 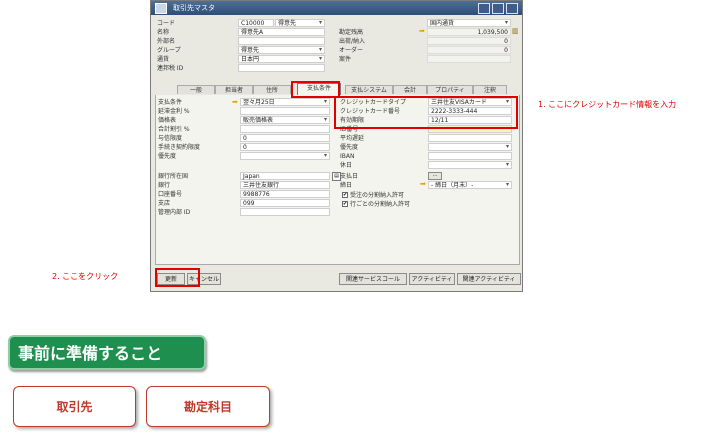 What do you see at coordinates (174, 212) in the screenshot?
I see `control-id-label: 管理内部 ID` at bounding box center [174, 212].